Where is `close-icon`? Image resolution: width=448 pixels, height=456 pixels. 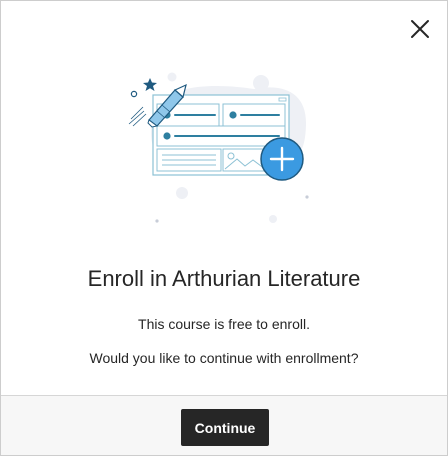 close-icon is located at coordinates (420, 29).